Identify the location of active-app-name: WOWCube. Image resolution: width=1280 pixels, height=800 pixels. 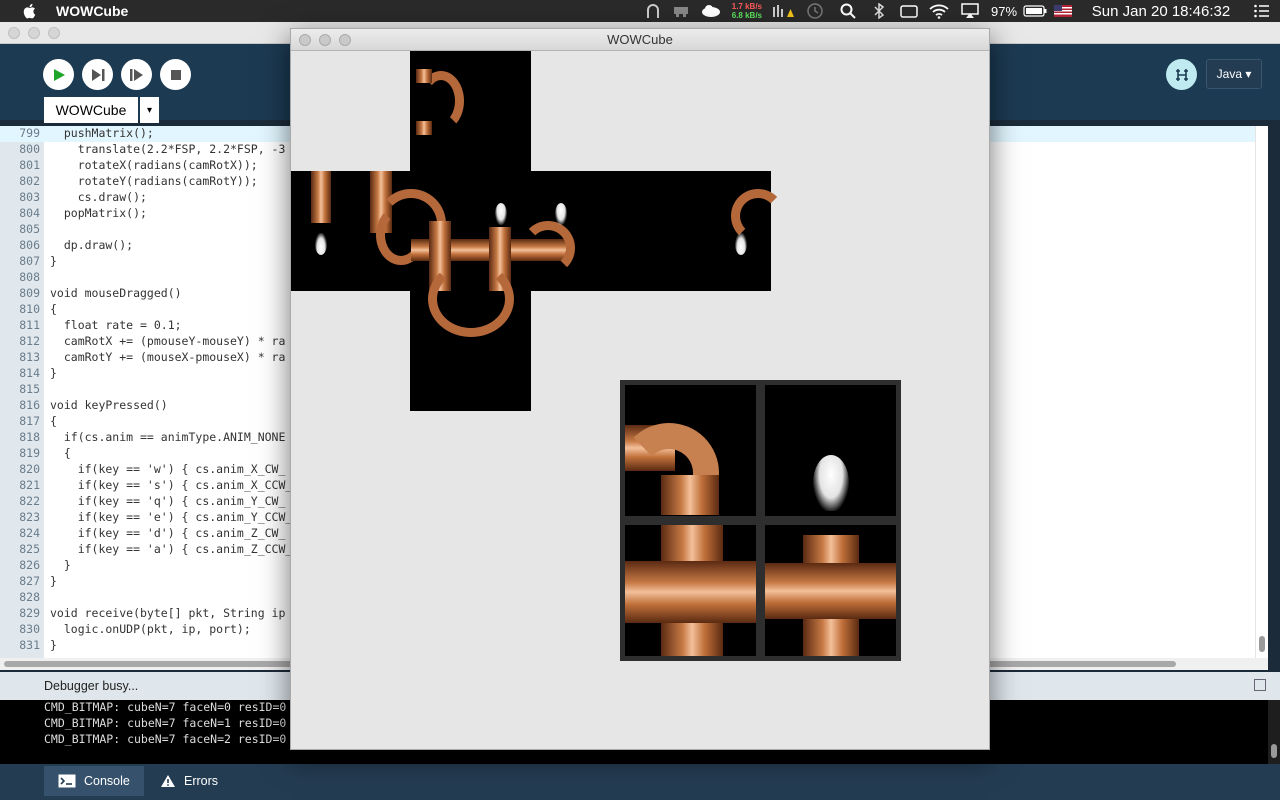
(92, 11).